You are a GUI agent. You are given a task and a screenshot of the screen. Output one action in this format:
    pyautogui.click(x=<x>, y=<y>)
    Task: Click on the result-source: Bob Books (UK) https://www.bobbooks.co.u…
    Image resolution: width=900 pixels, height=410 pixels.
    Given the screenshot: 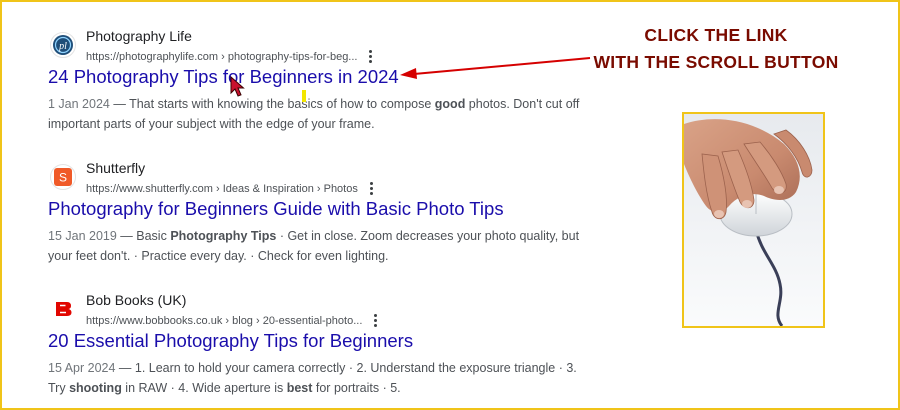 What is the action you would take?
    pyautogui.click(x=328, y=310)
    